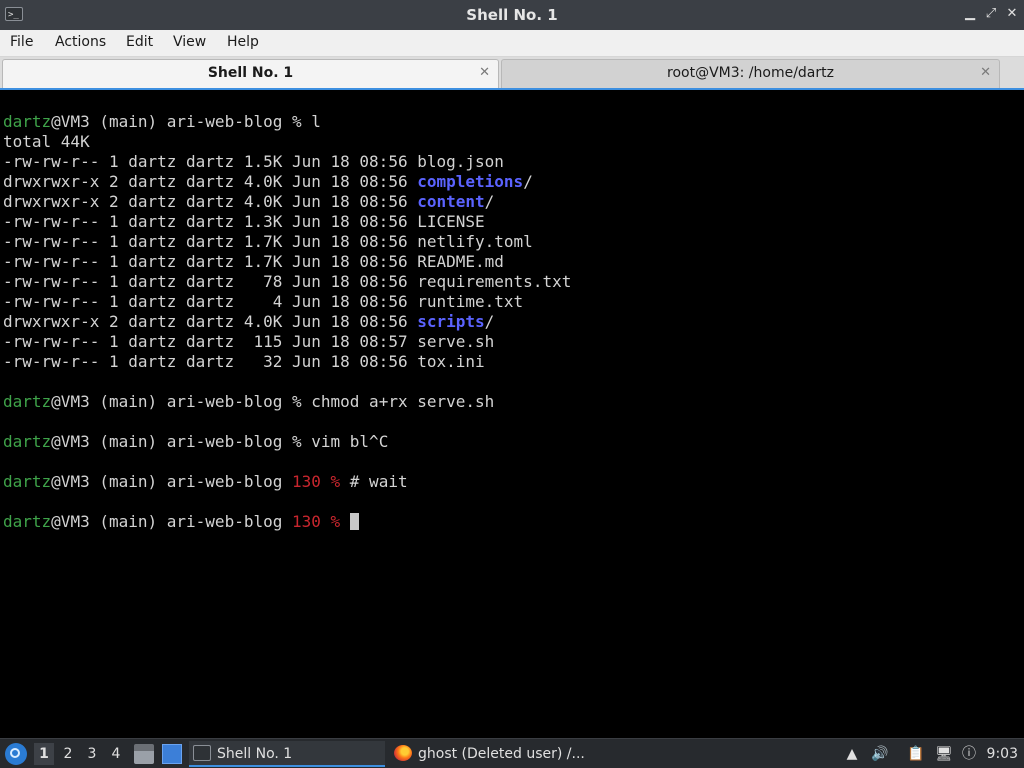 The width and height of the screenshot is (1024, 768). What do you see at coordinates (916, 754) in the screenshot?
I see `clipboard-icon: 📋` at bounding box center [916, 754].